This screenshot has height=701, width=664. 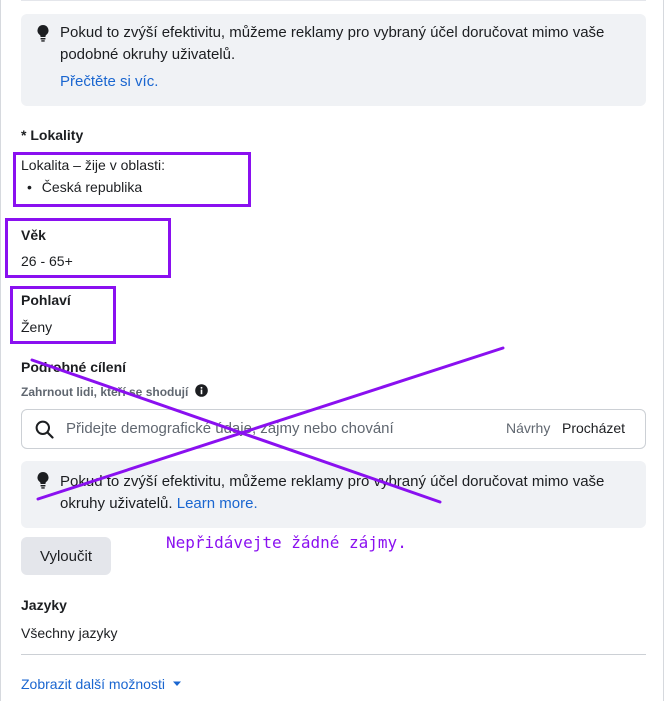 What do you see at coordinates (0, 350) in the screenshot?
I see `panel-left-border` at bounding box center [0, 350].